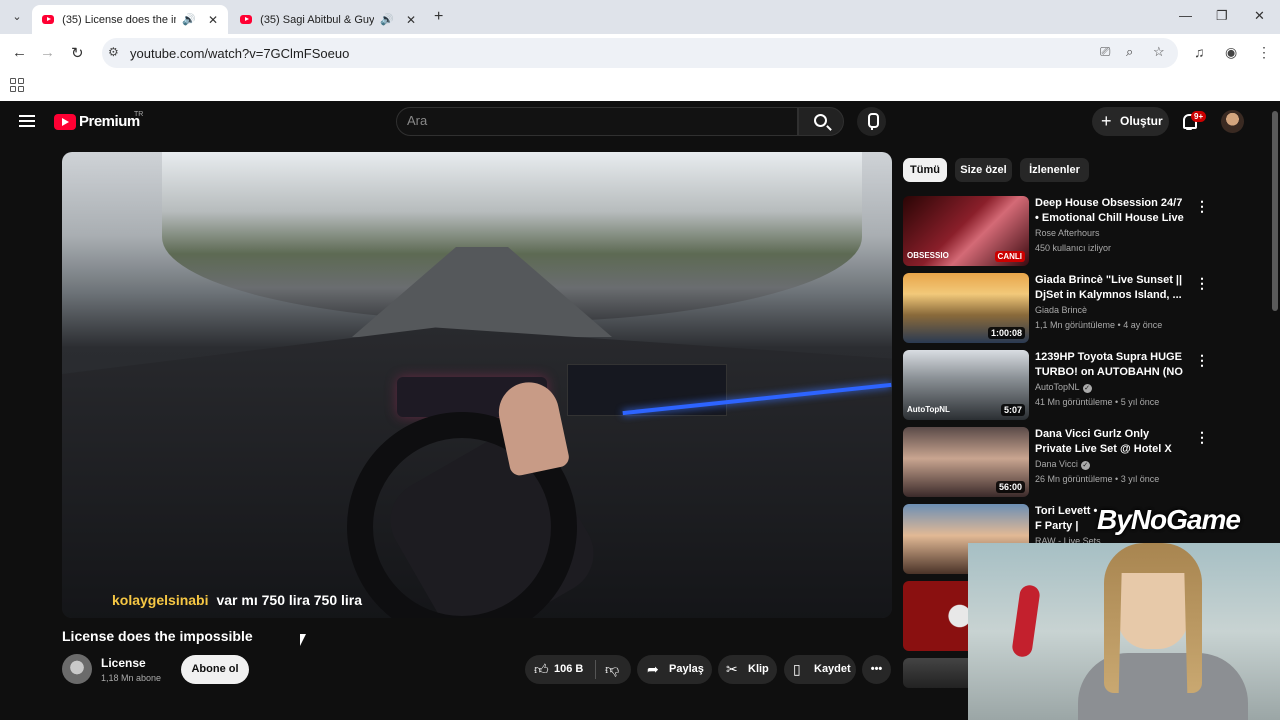 This screenshot has height=720, width=1280. Describe the element at coordinates (983, 170) in the screenshot. I see `chip-for-you: Size özel` at that location.